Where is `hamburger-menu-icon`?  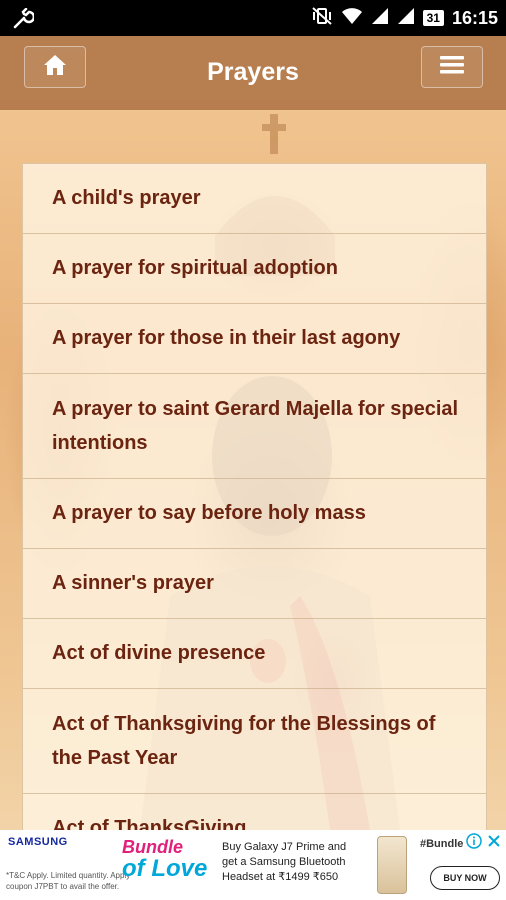 hamburger-menu-icon is located at coordinates (452, 67).